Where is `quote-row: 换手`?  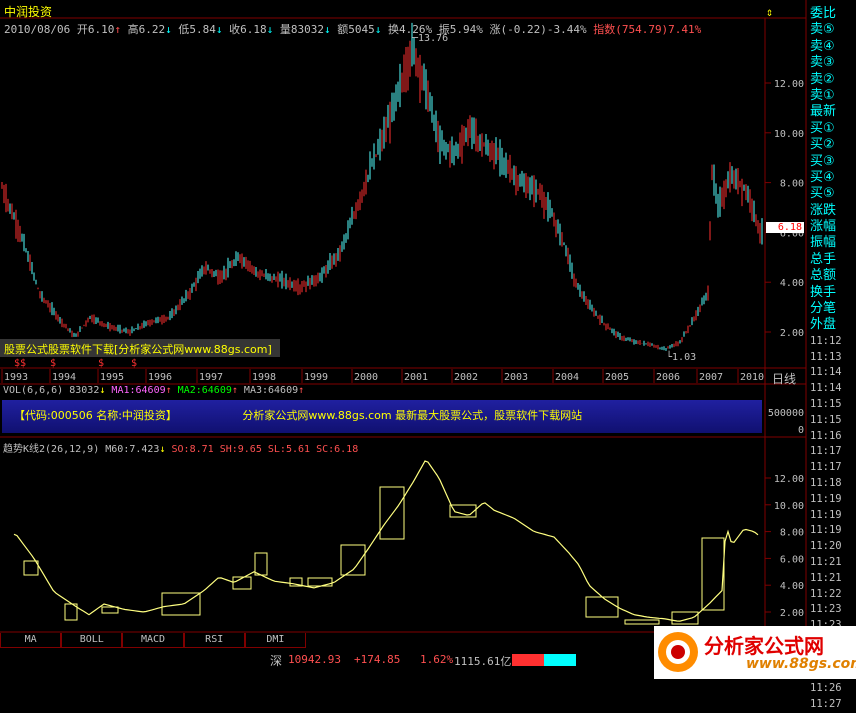
quote-row: 换手 is located at coordinates (831, 293).